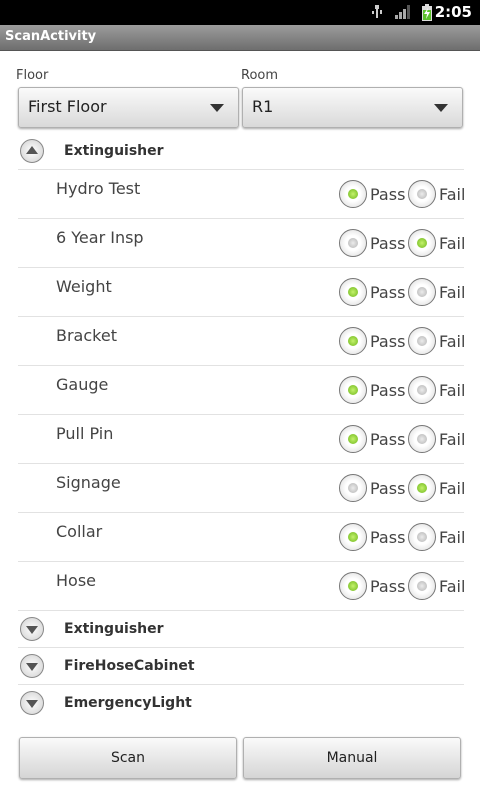 Image resolution: width=480 pixels, height=800 pixels. What do you see at coordinates (427, 12) in the screenshot?
I see `battery-charging-icon` at bounding box center [427, 12].